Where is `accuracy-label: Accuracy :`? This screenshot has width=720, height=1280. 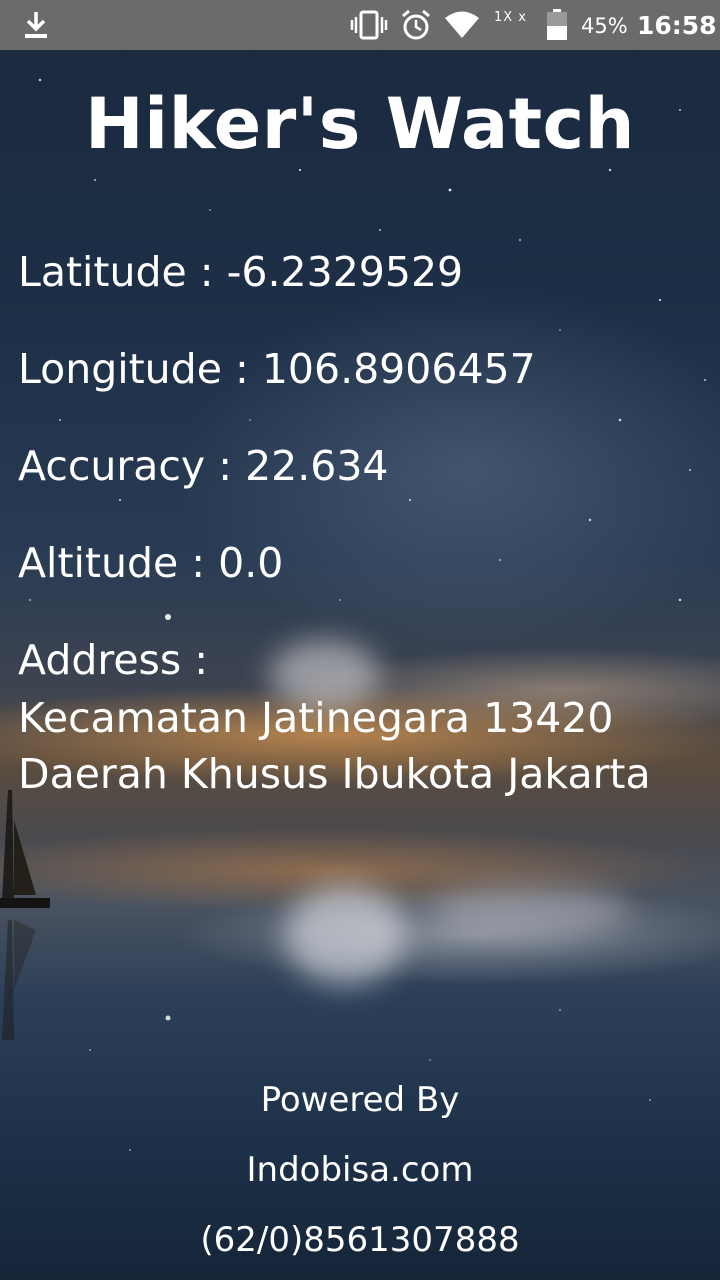 accuracy-label: Accuracy : is located at coordinates (132, 466).